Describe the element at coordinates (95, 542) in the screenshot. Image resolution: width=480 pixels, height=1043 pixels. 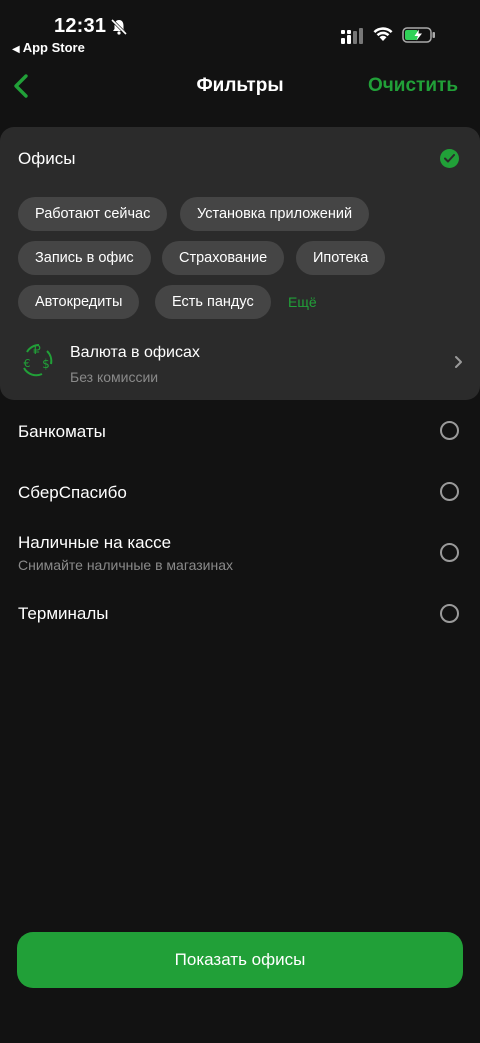
I see `row-title: Наличные на кассе` at that location.